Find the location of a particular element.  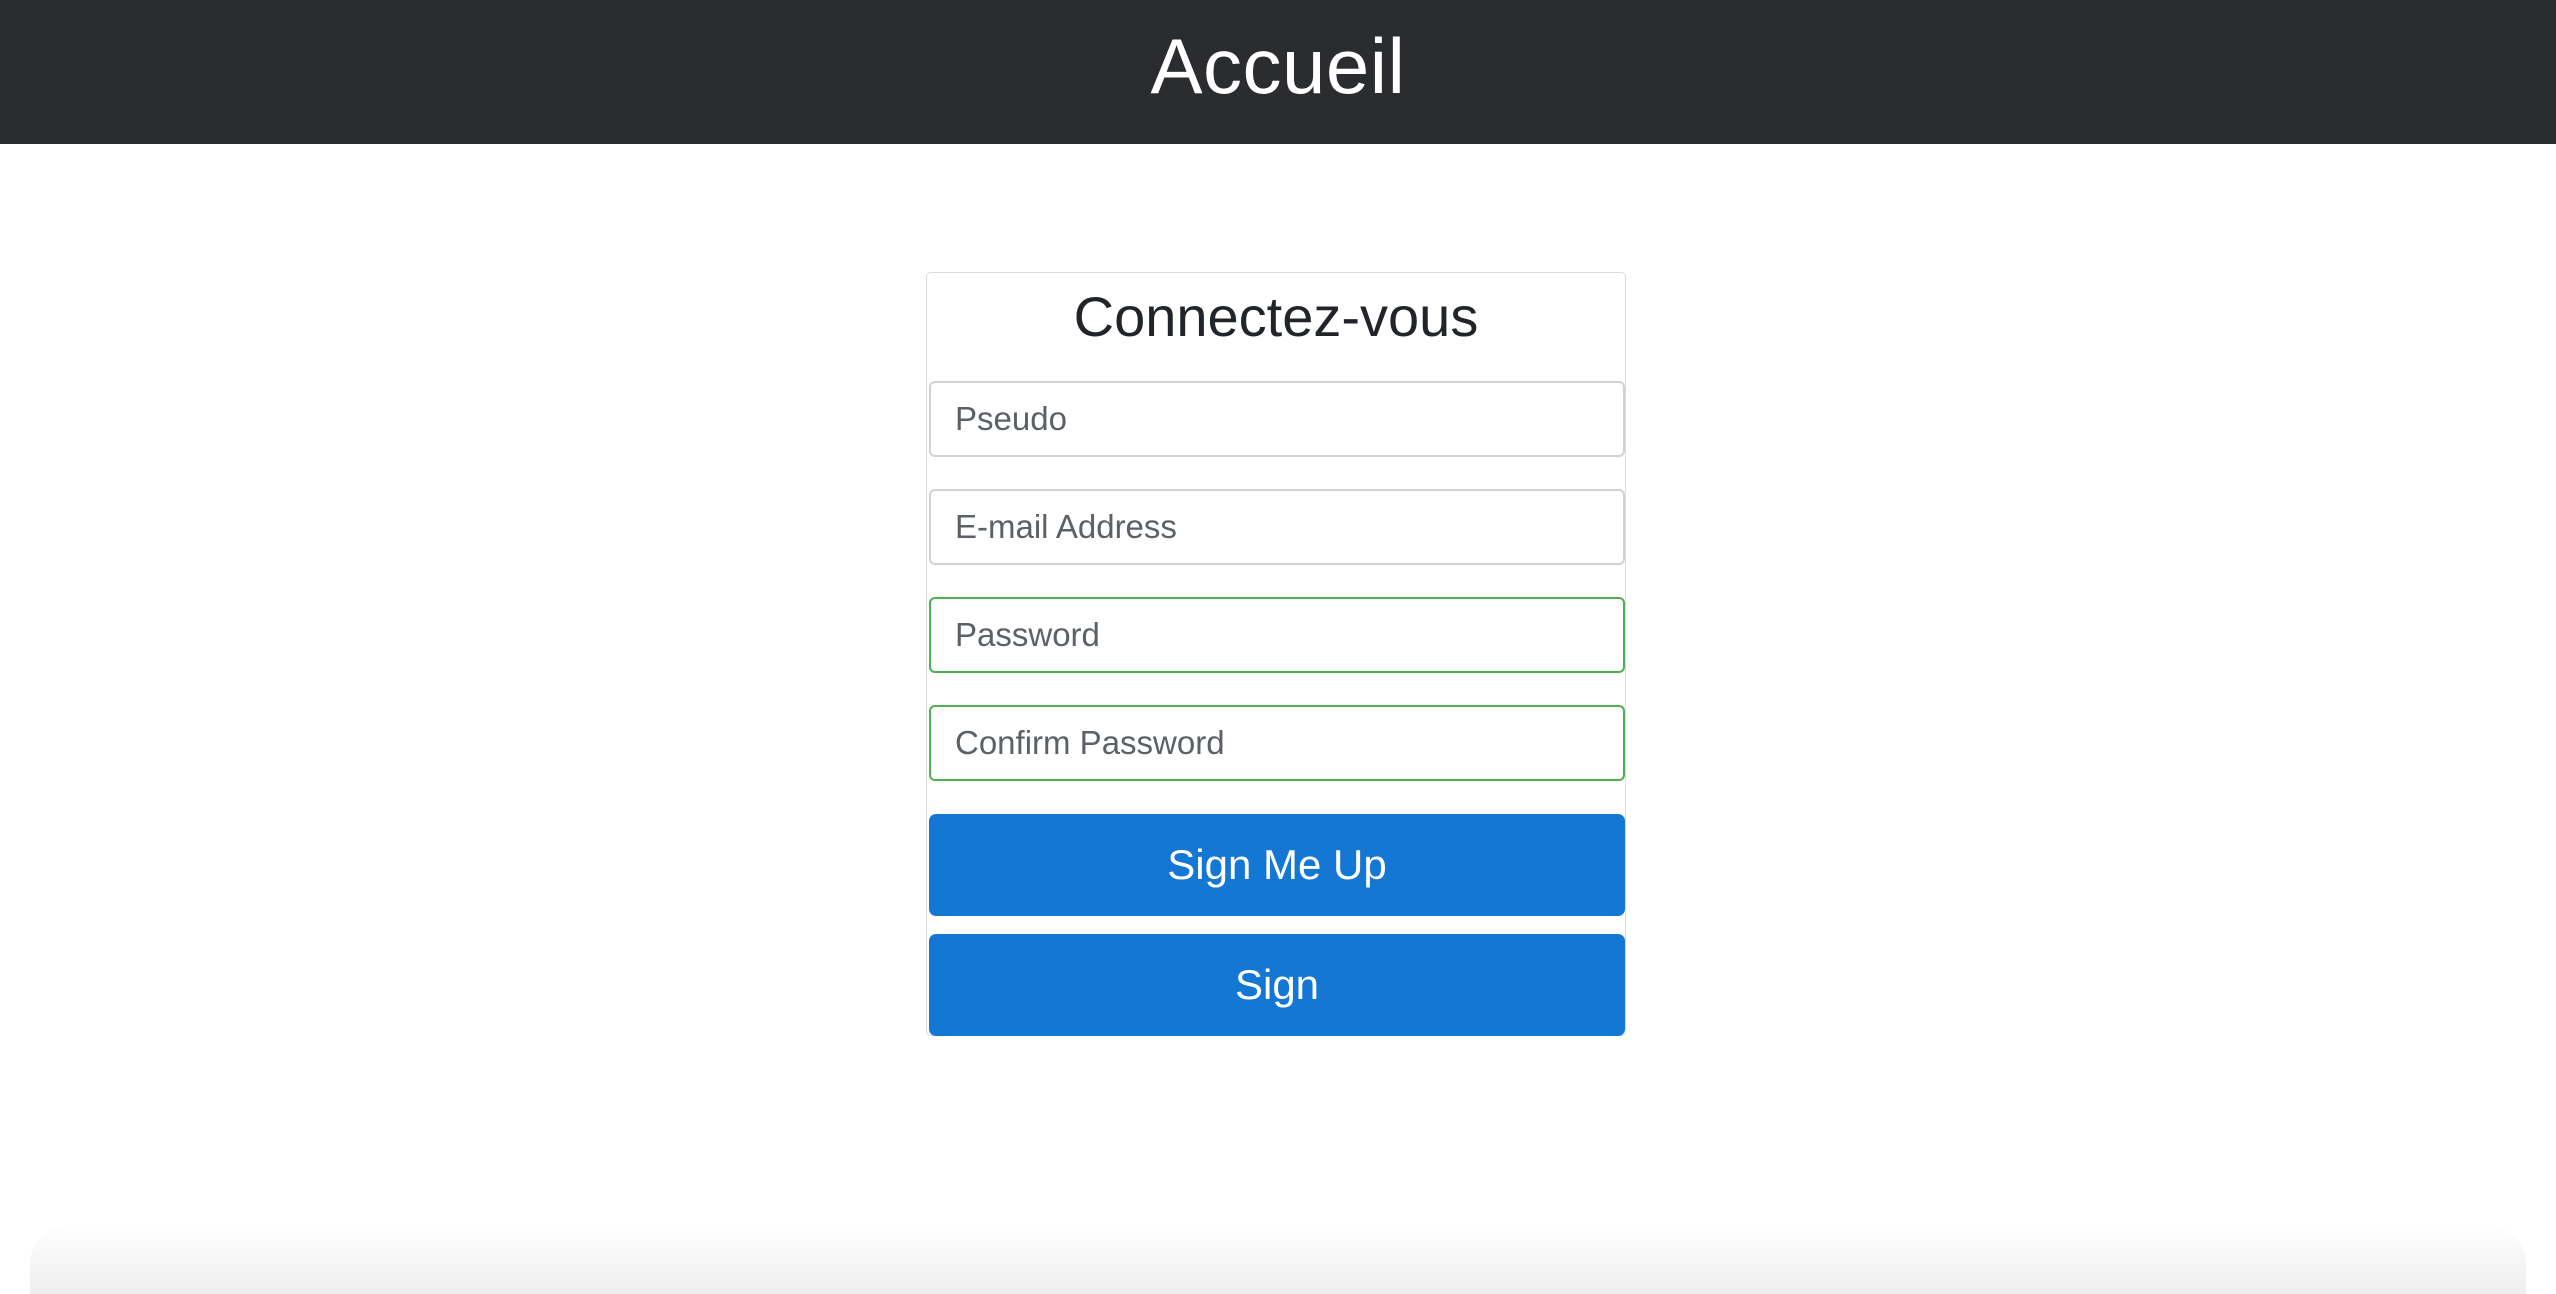

sign-button: Sign is located at coordinates (1277, 985).